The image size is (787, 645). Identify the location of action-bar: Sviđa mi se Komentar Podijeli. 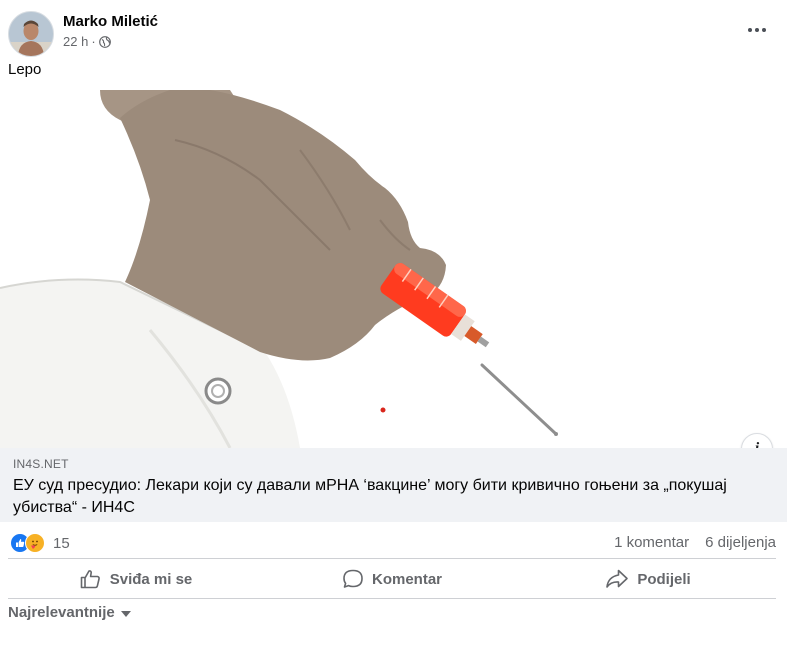
(392, 579).